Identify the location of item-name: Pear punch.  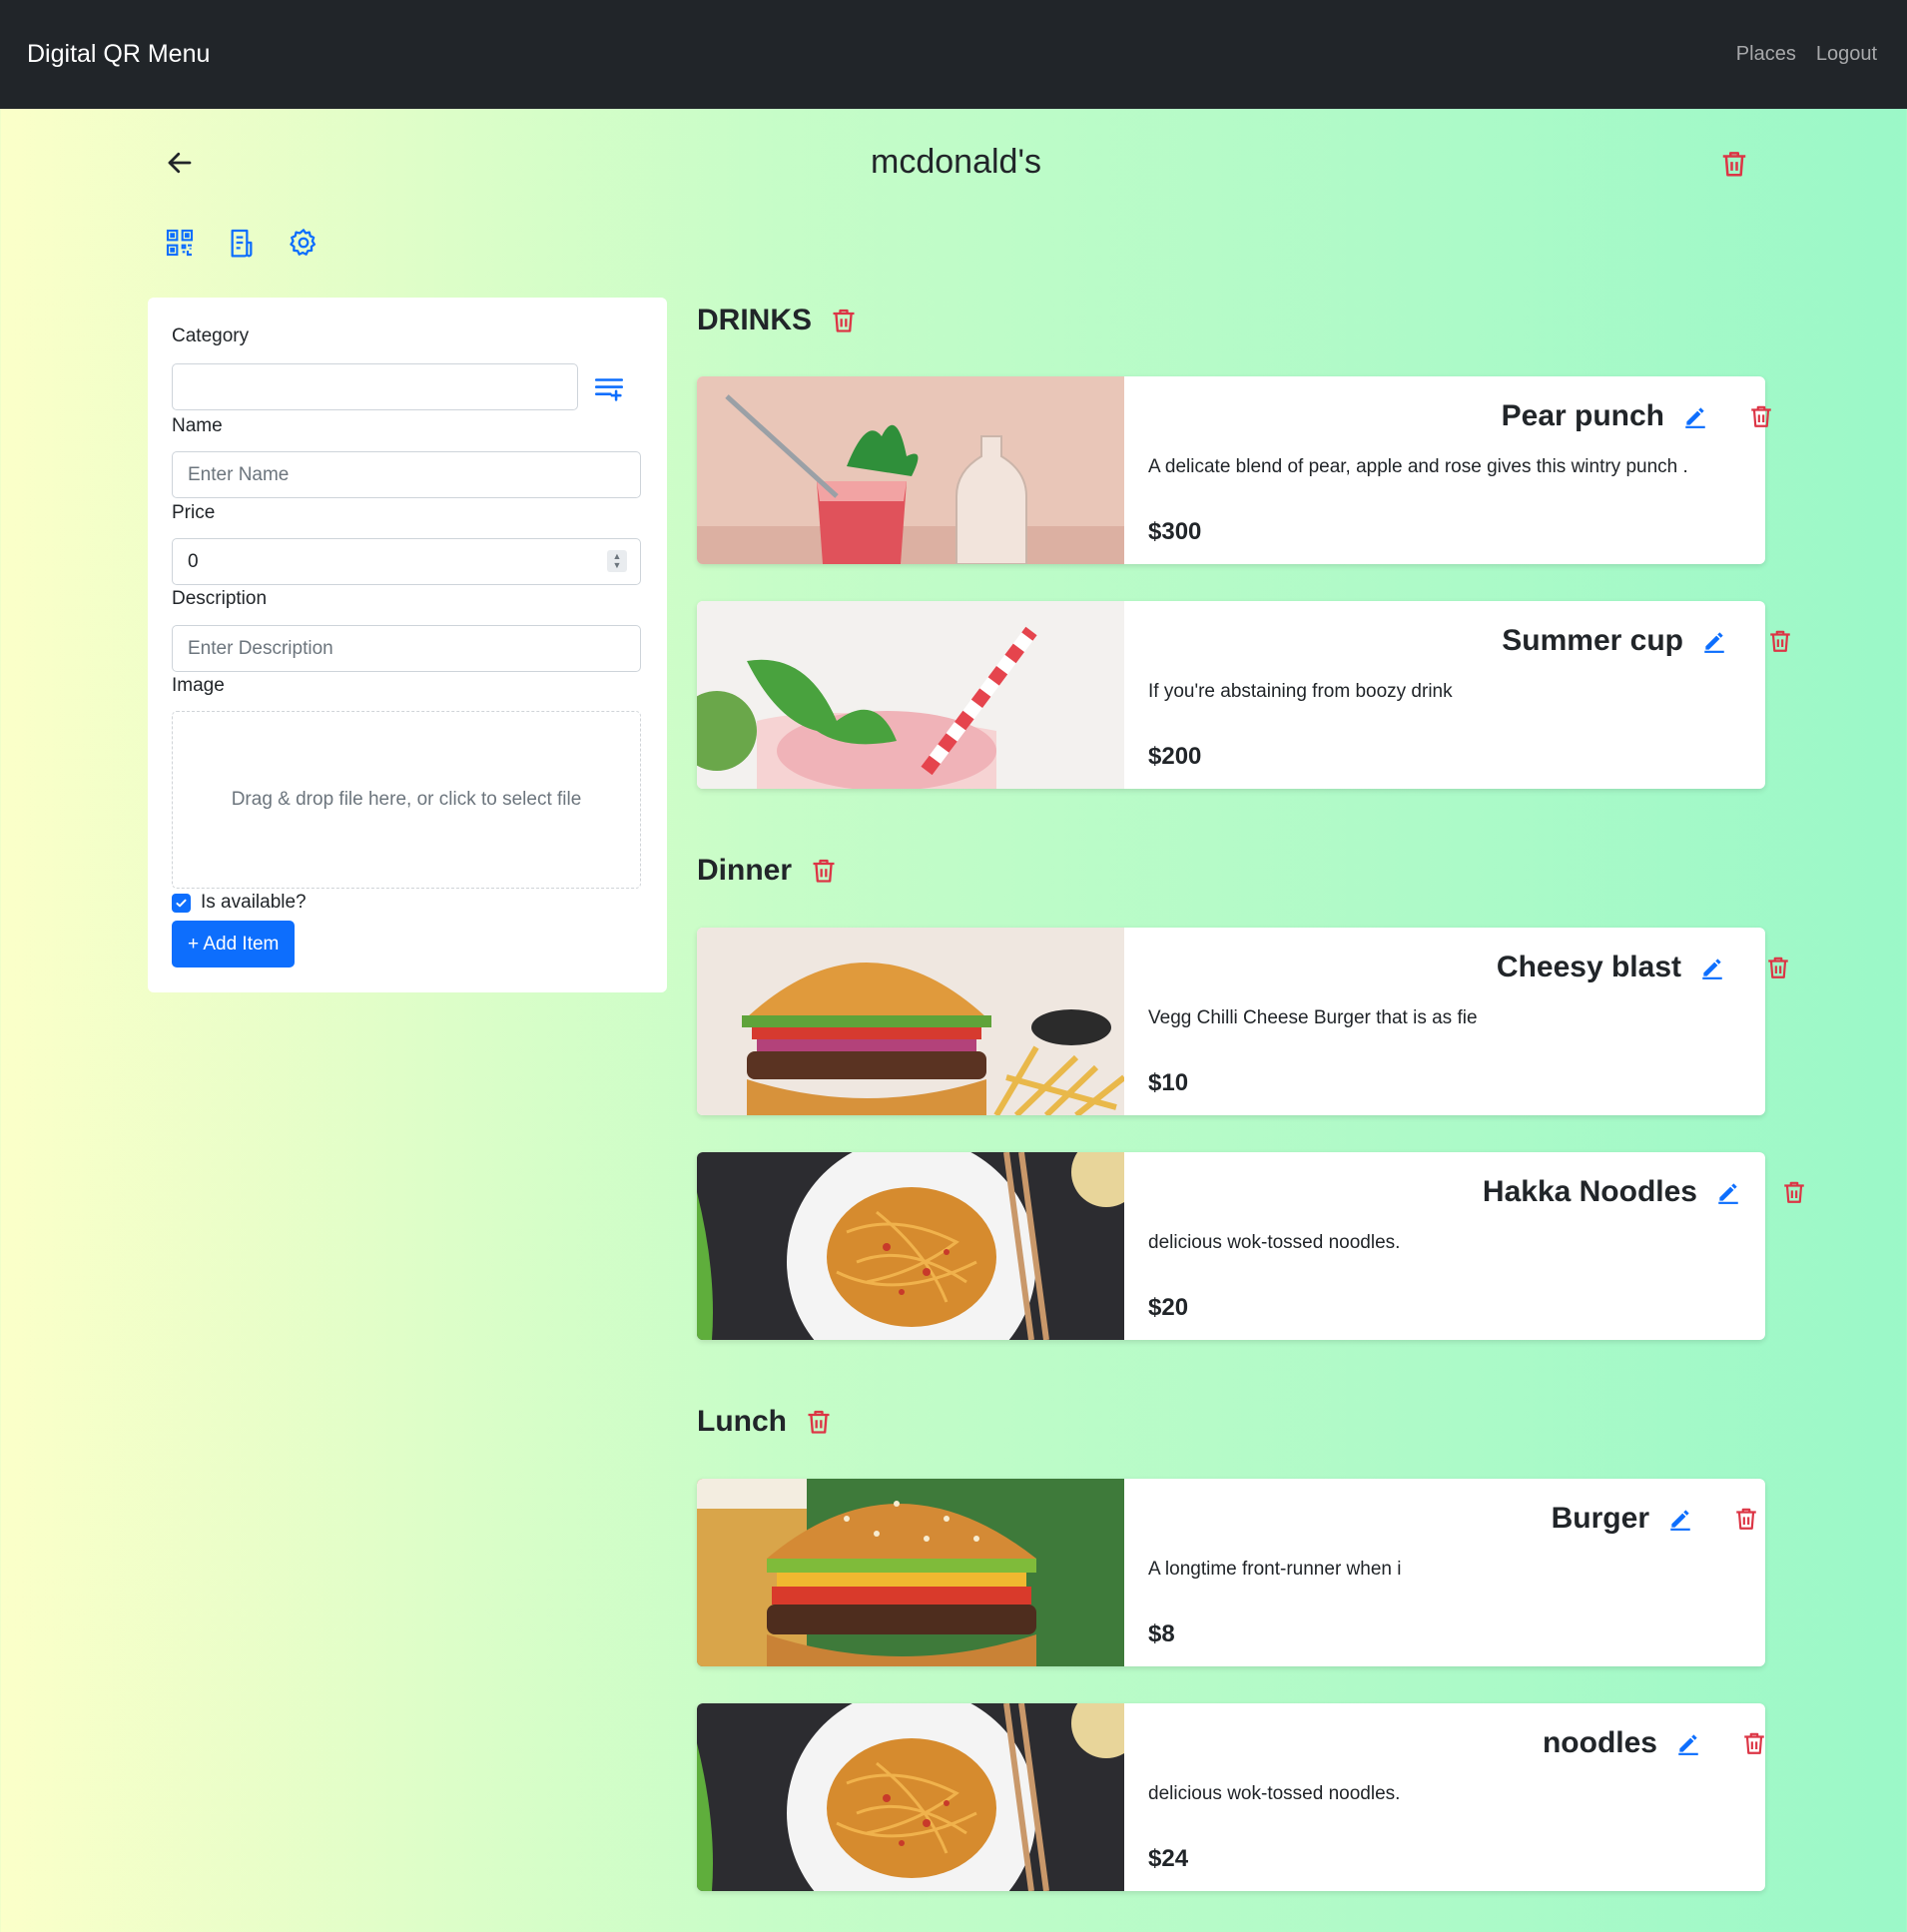
(1582, 415).